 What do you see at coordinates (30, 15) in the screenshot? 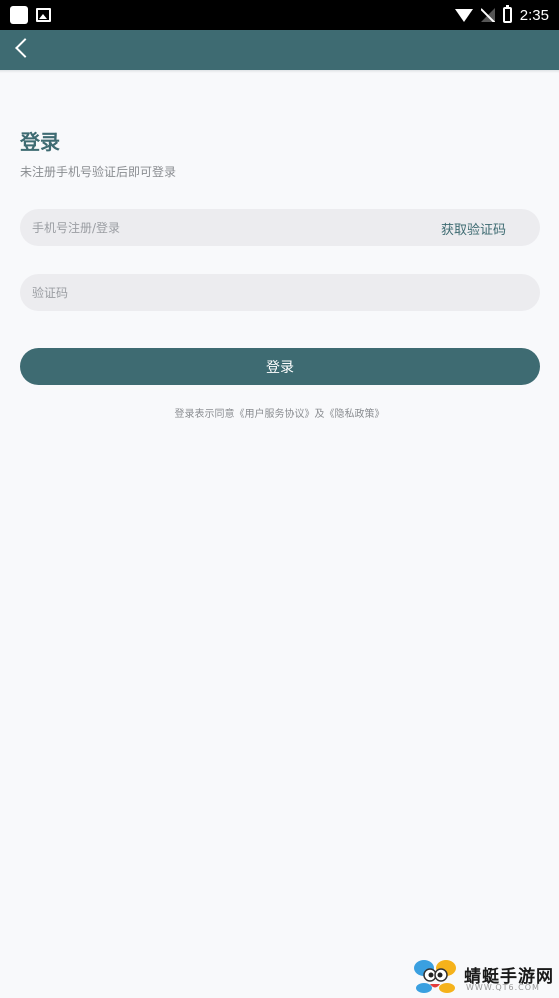
I see `status-bar-left` at bounding box center [30, 15].